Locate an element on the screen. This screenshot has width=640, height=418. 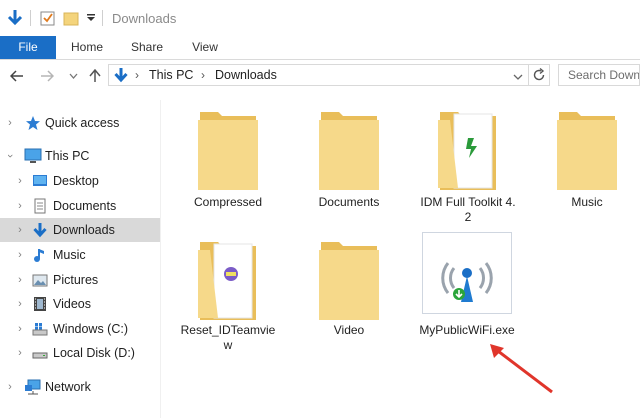
window-title: Downloads is located at coordinates (144, 18).